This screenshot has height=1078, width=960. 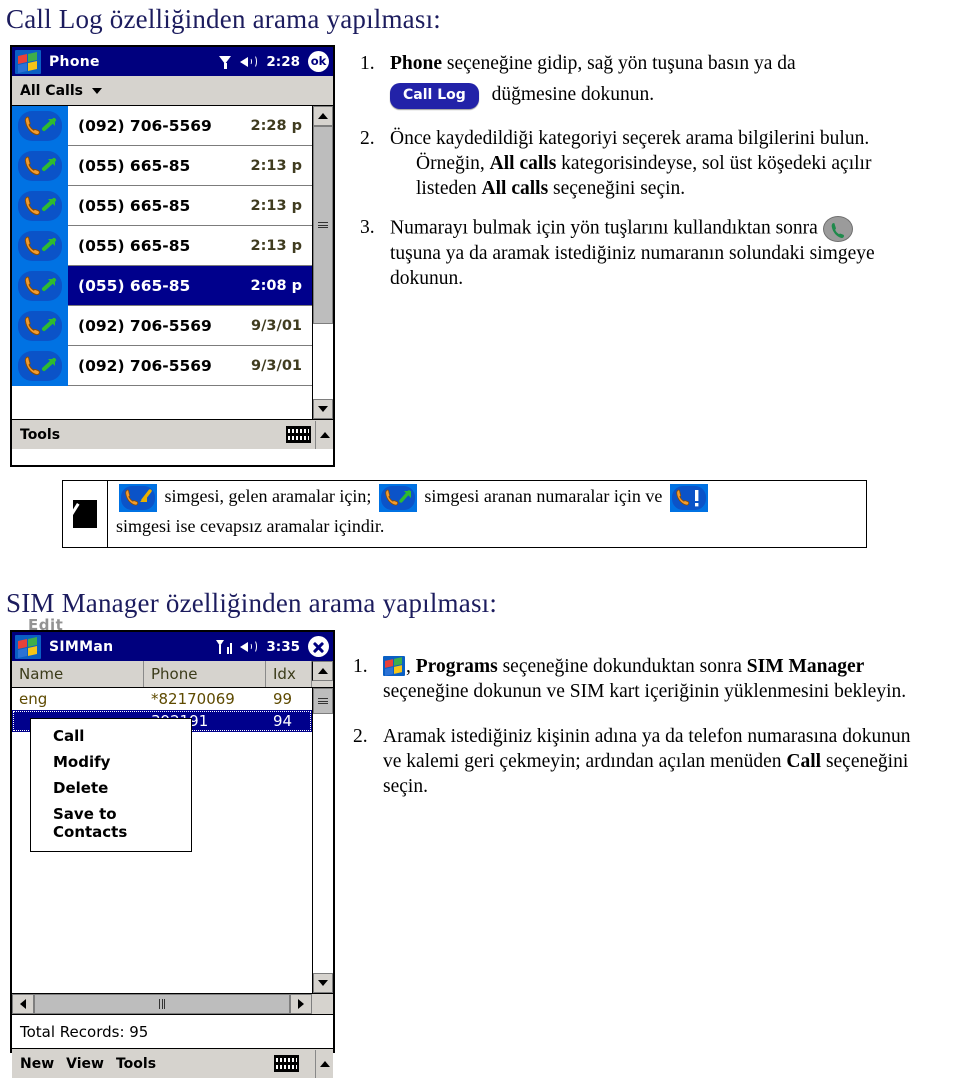 What do you see at coordinates (172, 91) in the screenshot?
I see `call-filter-dropdown: All Calls` at bounding box center [172, 91].